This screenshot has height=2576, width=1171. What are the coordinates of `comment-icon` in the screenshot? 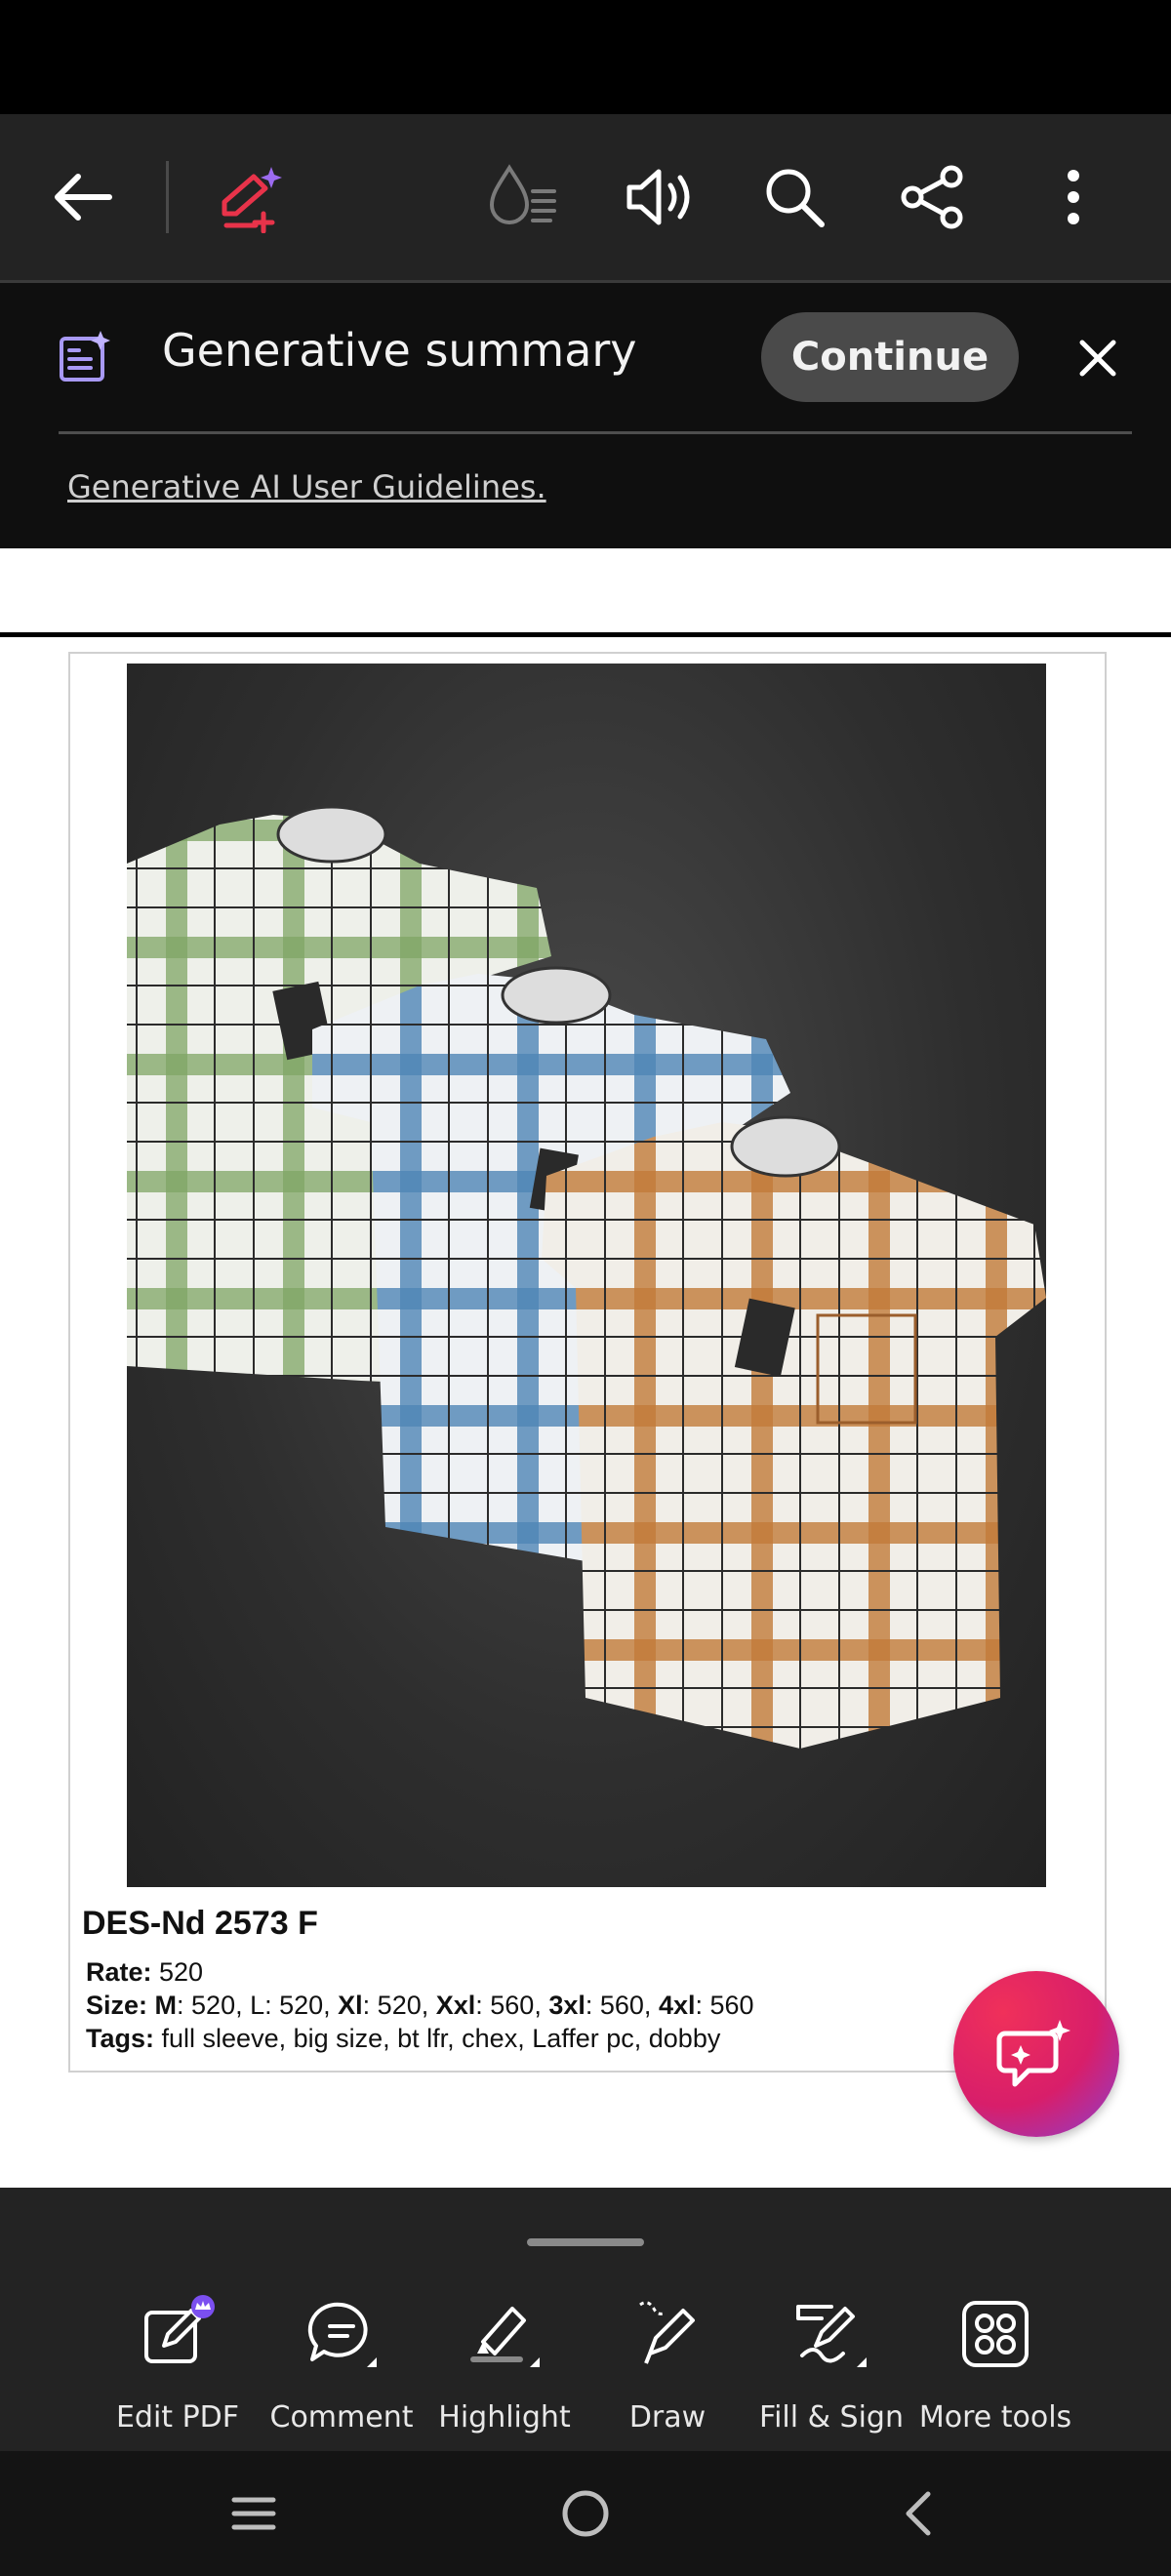 It's located at (342, 2334).